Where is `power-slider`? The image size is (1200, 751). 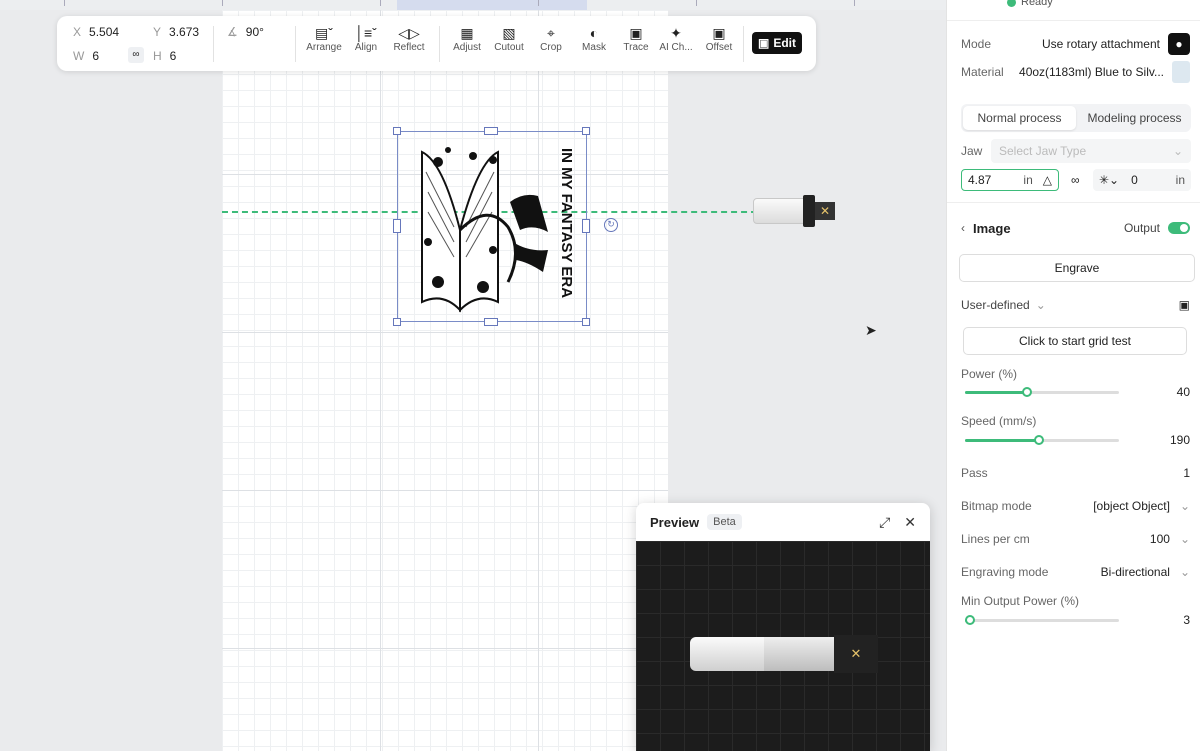 power-slider is located at coordinates (1042, 392).